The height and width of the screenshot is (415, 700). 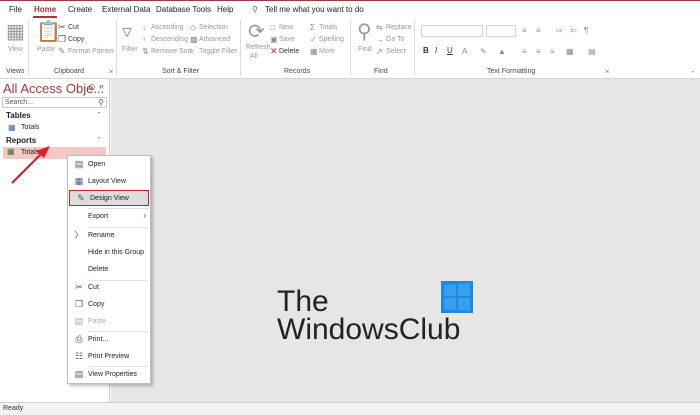 What do you see at coordinates (573, 30) in the screenshot?
I see `outdent-icon: ⇦` at bounding box center [573, 30].